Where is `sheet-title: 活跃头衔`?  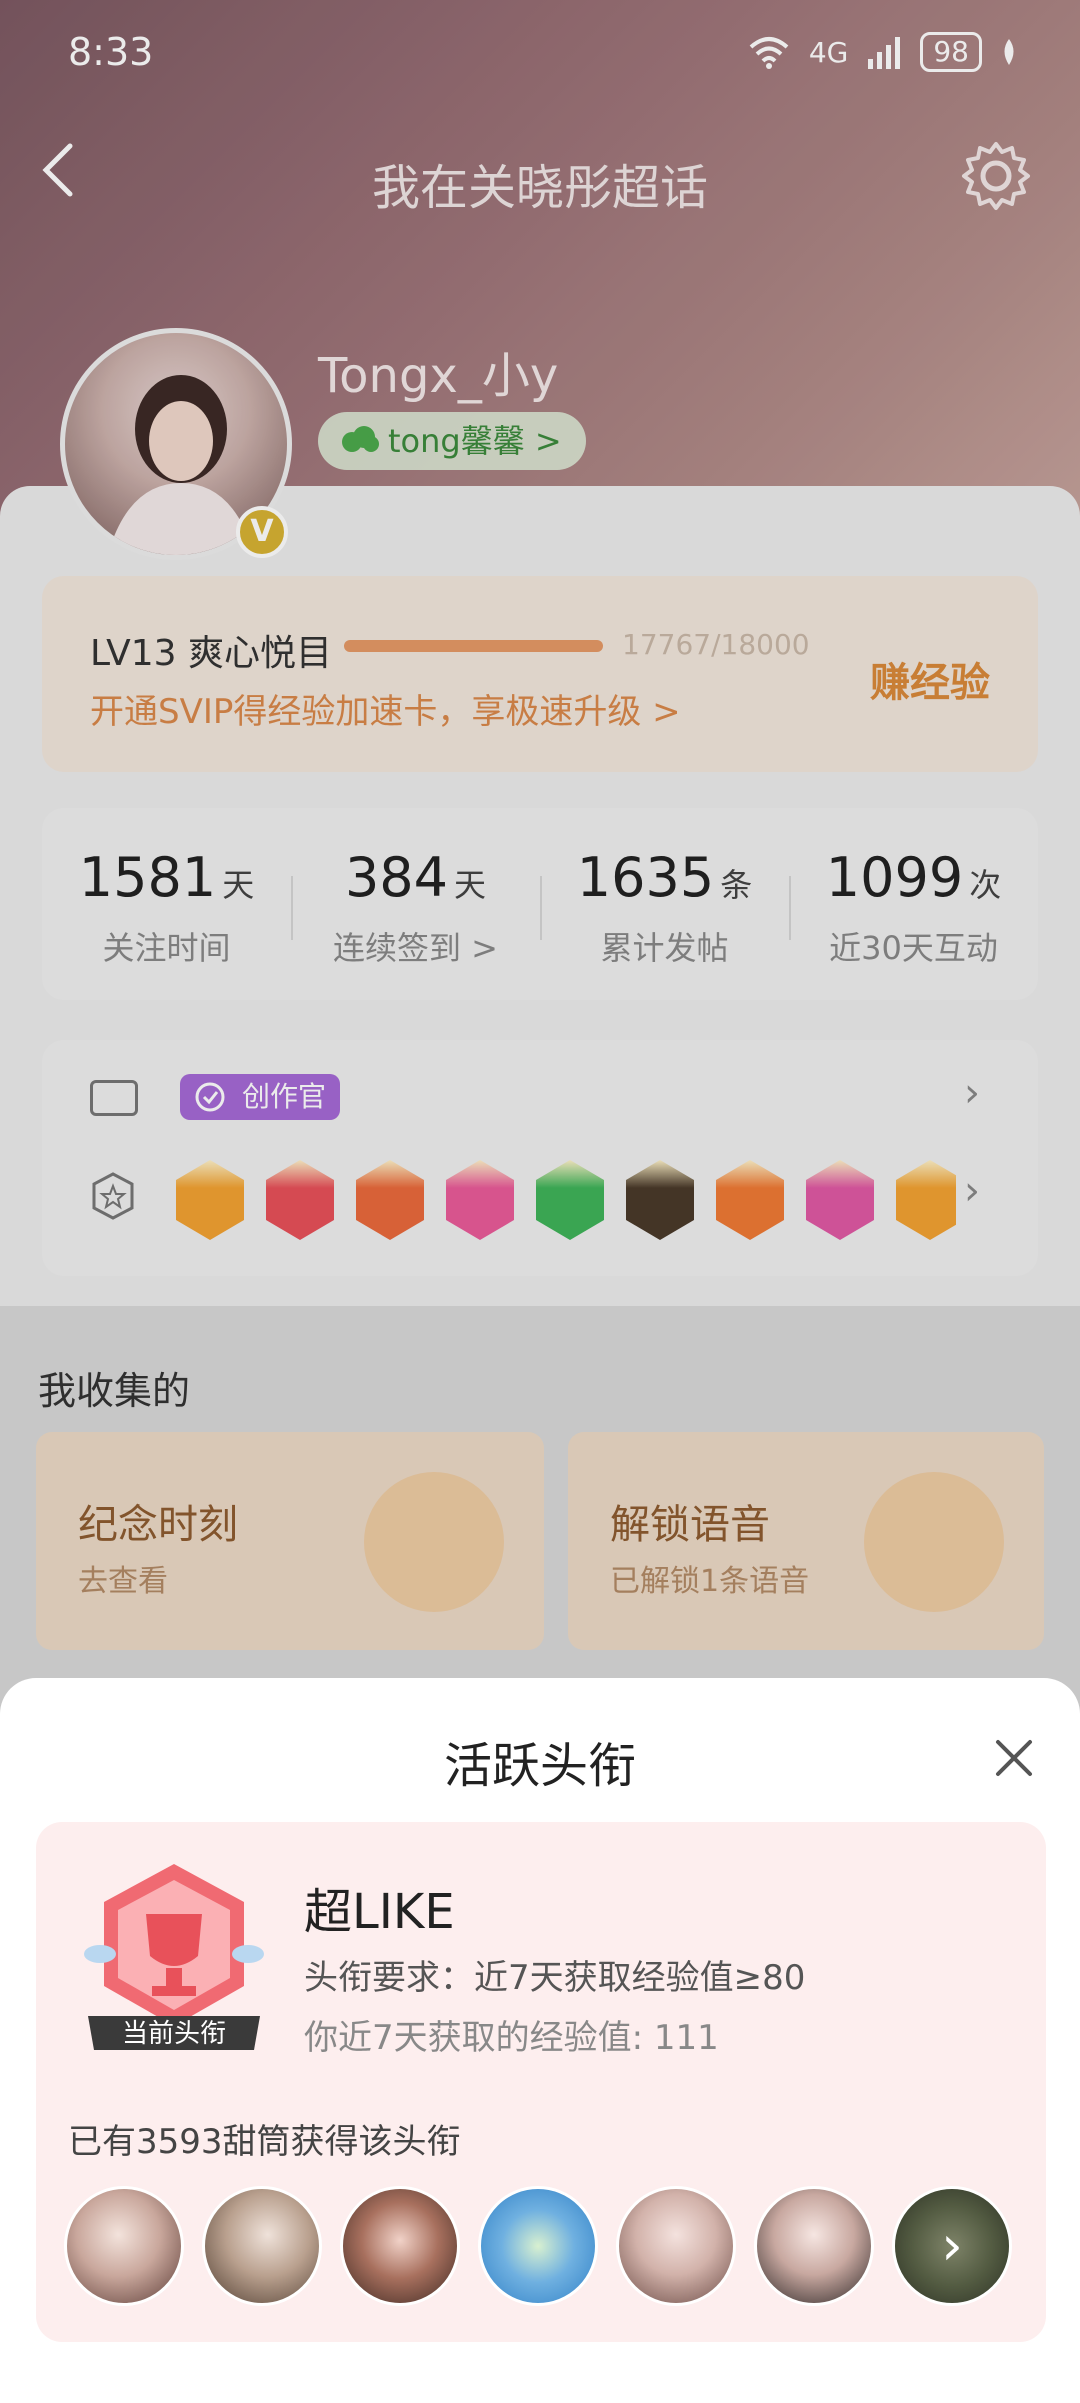
sheet-title: 活跃头衔 is located at coordinates (539, 1766).